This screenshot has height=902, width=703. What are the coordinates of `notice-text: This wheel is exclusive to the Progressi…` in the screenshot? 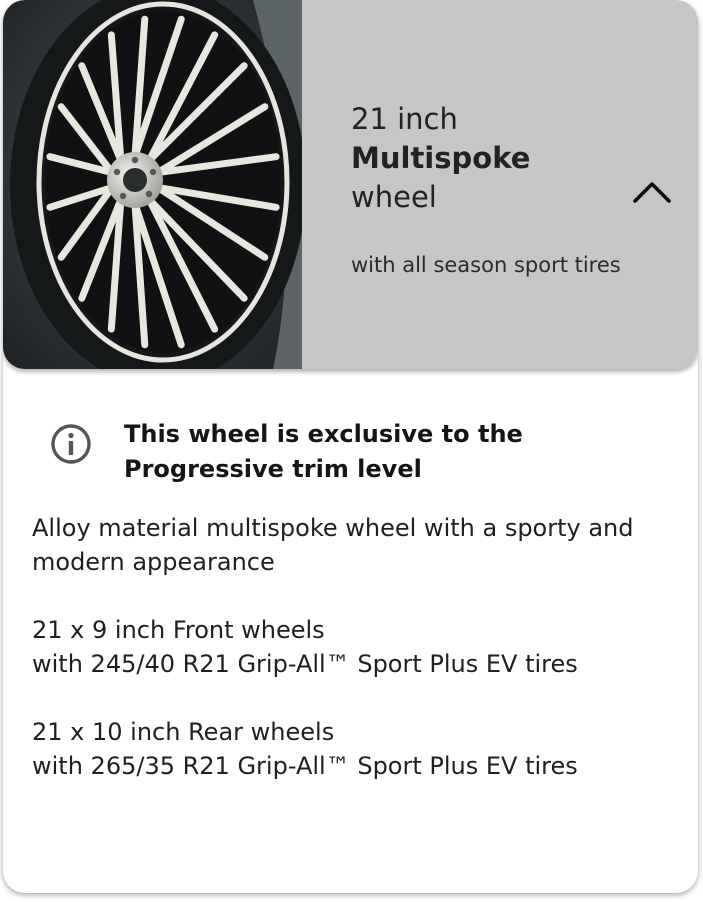 It's located at (323, 451).